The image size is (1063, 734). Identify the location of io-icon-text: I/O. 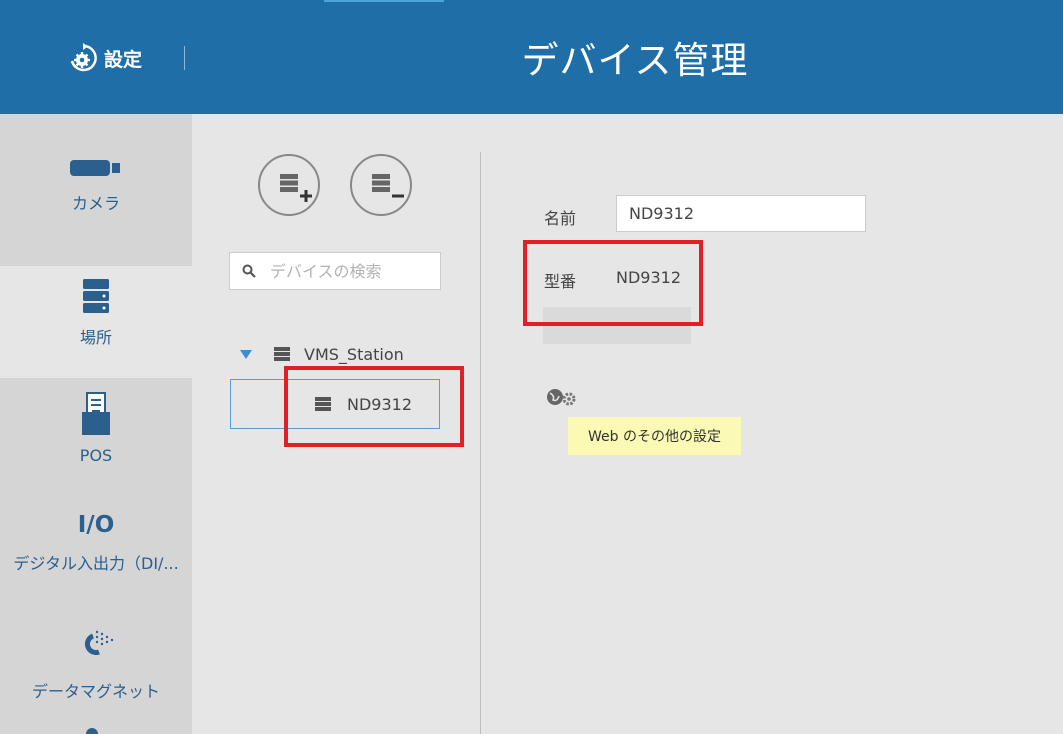
(96, 525).